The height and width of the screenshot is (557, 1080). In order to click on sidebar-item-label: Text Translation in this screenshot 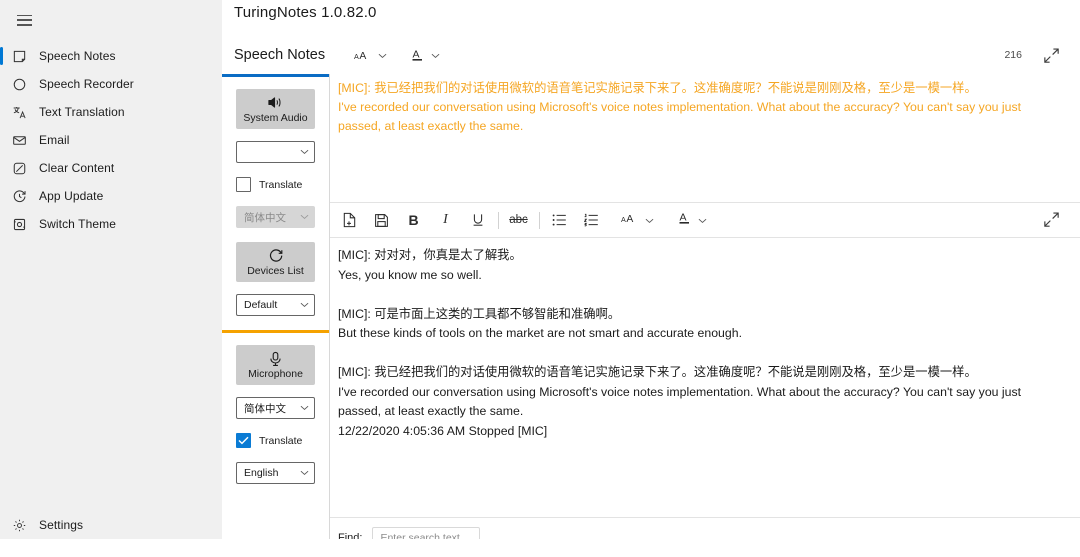, I will do `click(82, 112)`.